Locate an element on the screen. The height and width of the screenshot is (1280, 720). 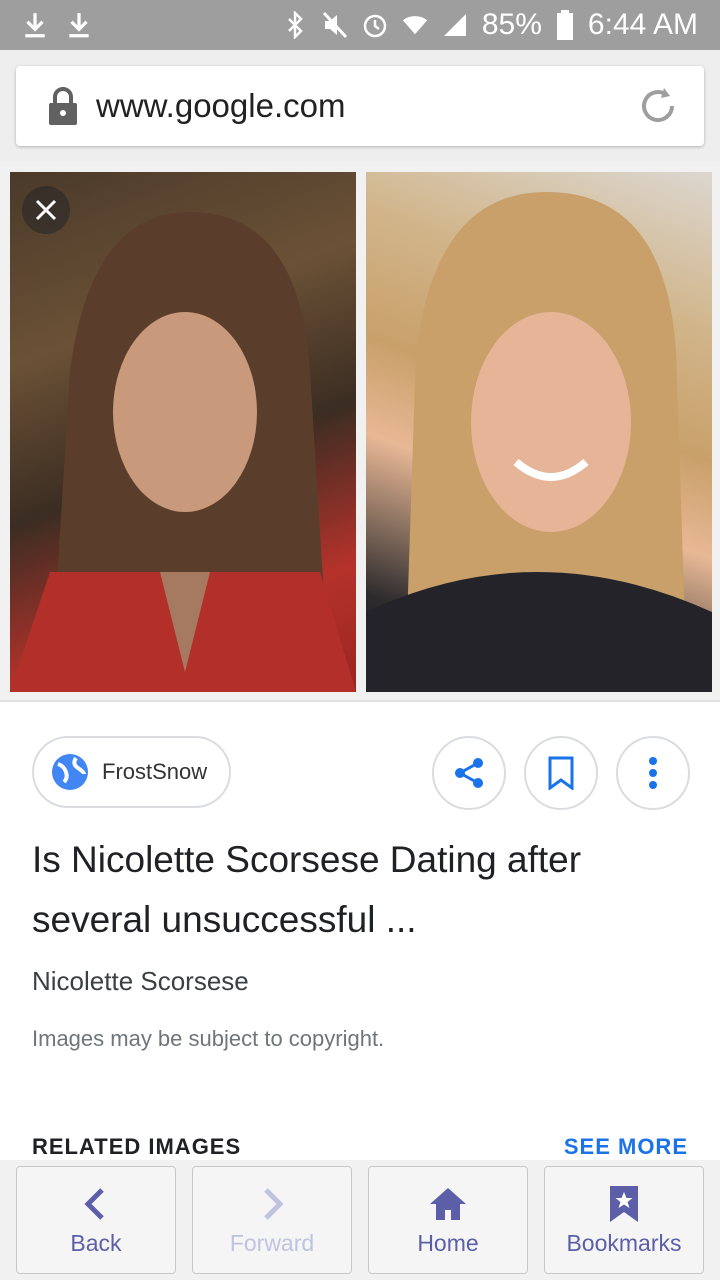
home-button: Home is located at coordinates (448, 1220).